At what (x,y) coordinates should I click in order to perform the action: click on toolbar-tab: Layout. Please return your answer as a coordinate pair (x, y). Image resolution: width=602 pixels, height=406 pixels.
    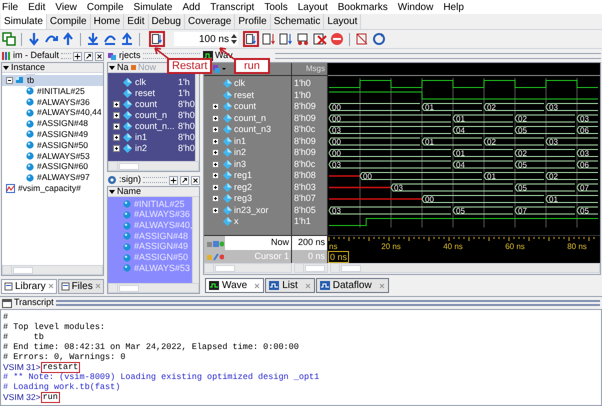
    Looking at the image, I should click on (343, 21).